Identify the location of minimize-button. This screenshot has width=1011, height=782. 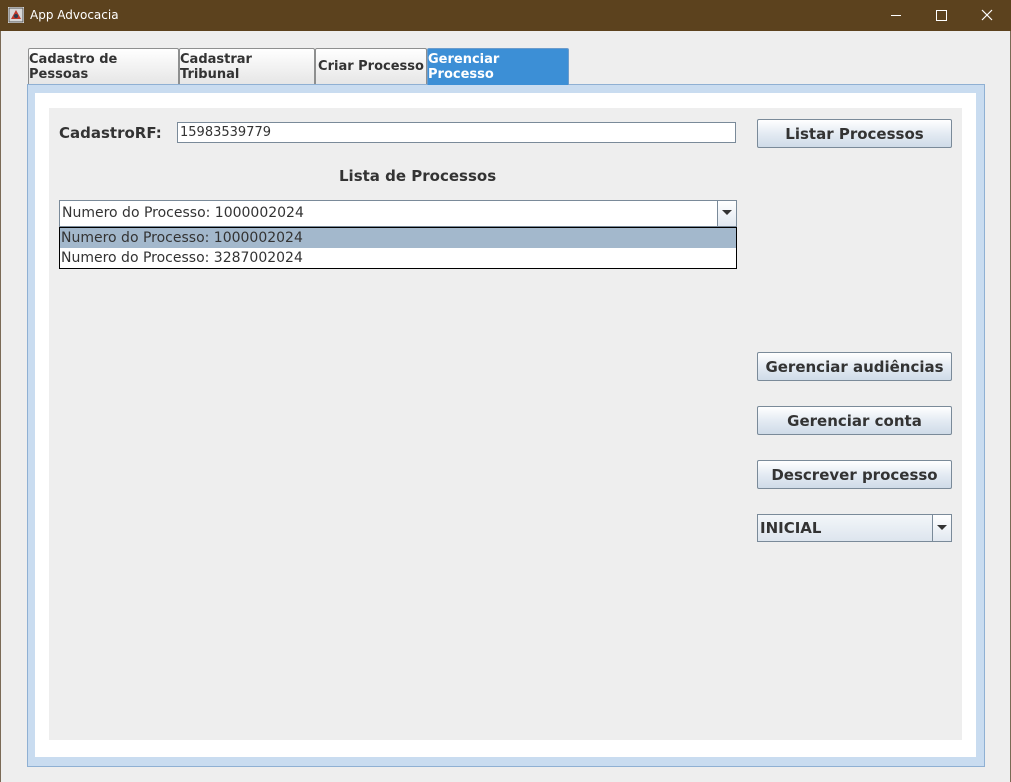
(896, 15).